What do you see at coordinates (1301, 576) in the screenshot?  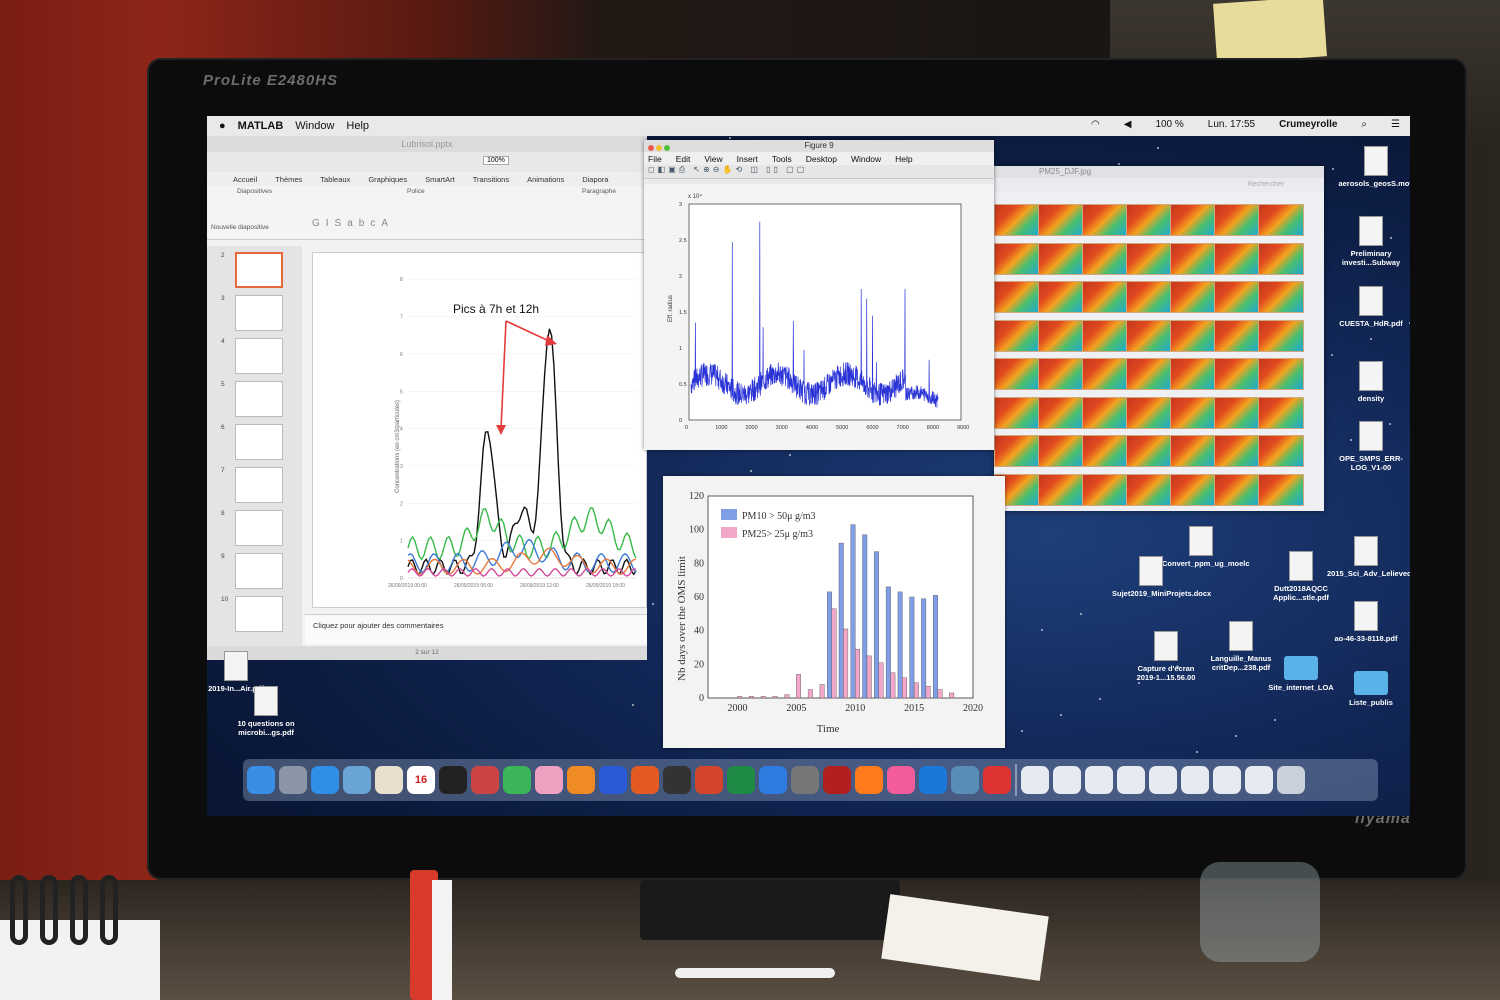 I see `desktop-icon: Dutt2018AQCC Applic...stle.pdf` at bounding box center [1301, 576].